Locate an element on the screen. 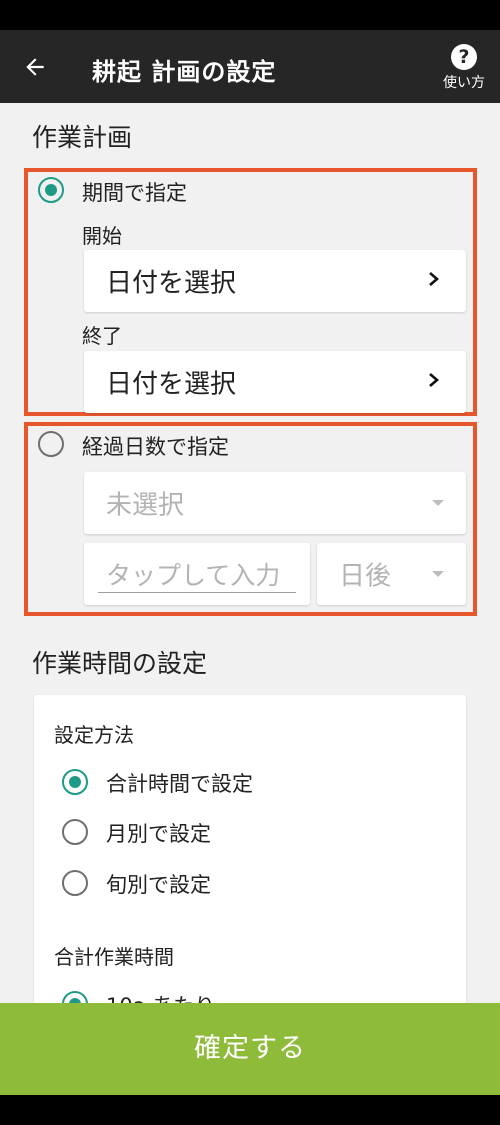  confirm-button: 確定する is located at coordinates (250, 1049).